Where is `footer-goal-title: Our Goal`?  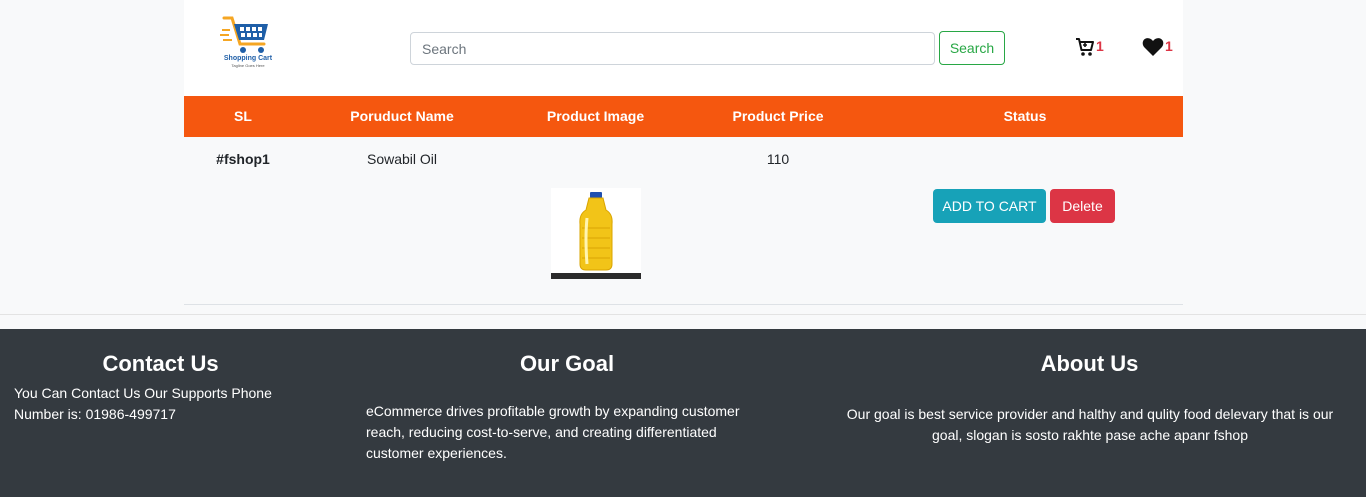
footer-goal-title: Our Goal is located at coordinates (567, 363).